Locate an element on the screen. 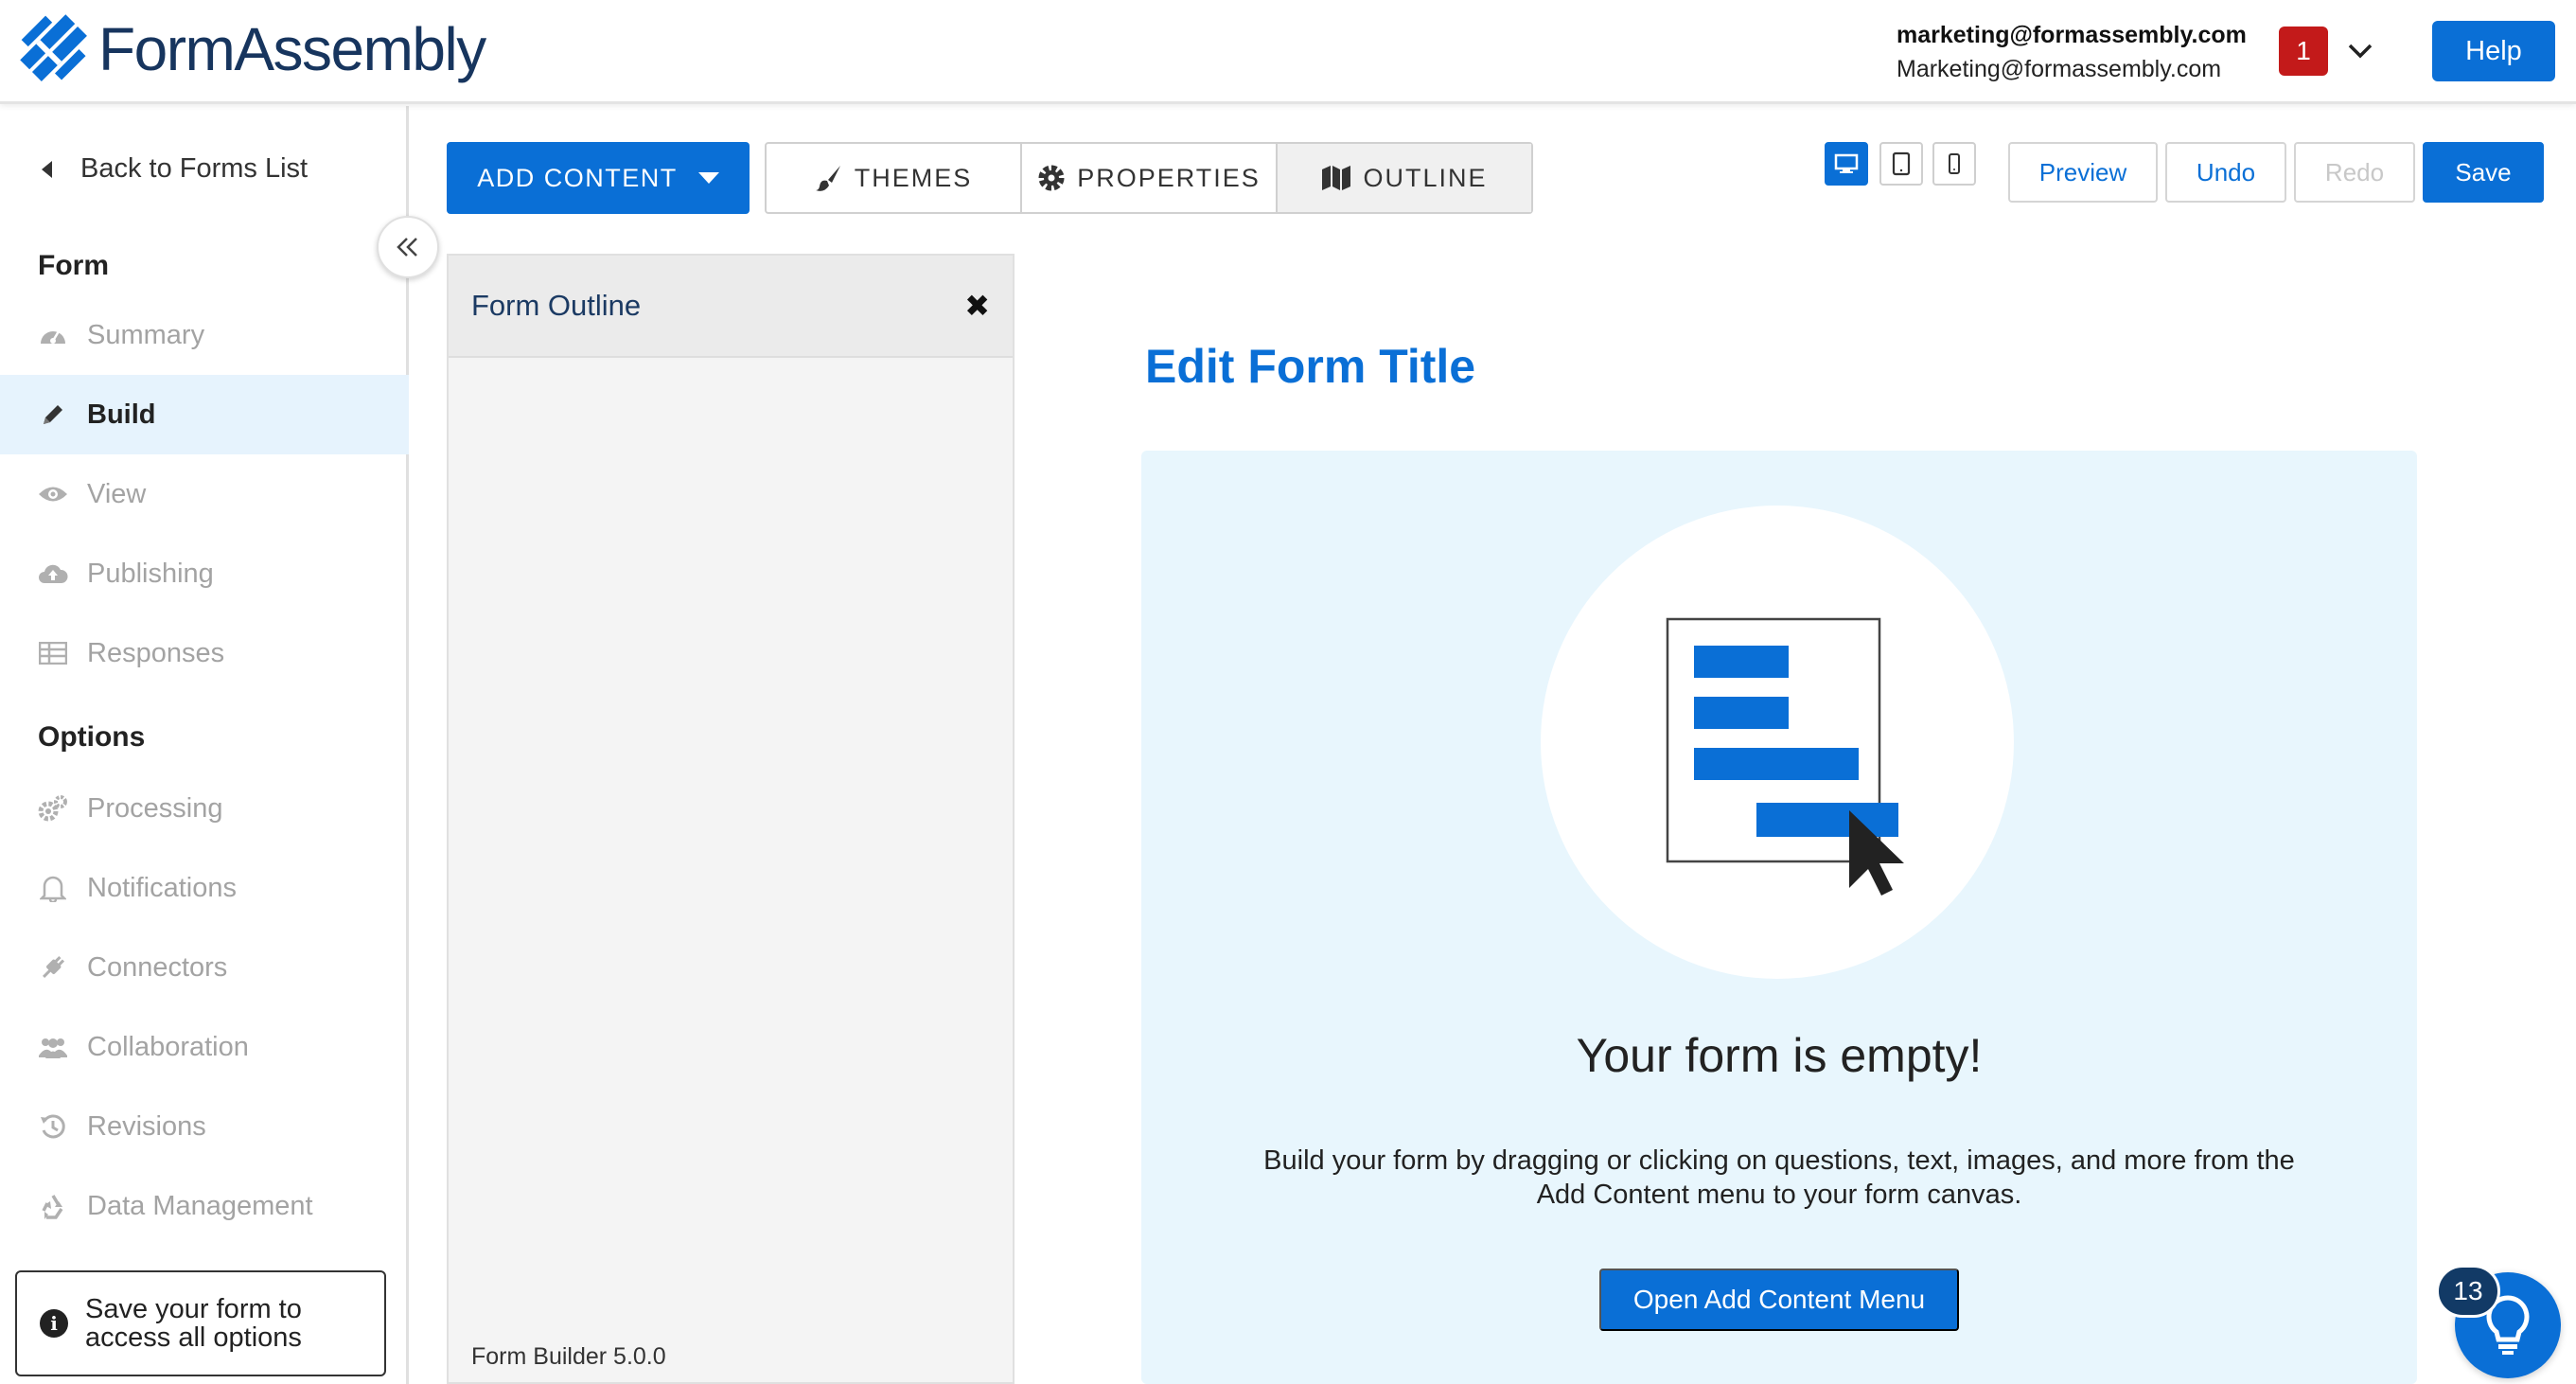  info-icon: i is located at coordinates (54, 1323).